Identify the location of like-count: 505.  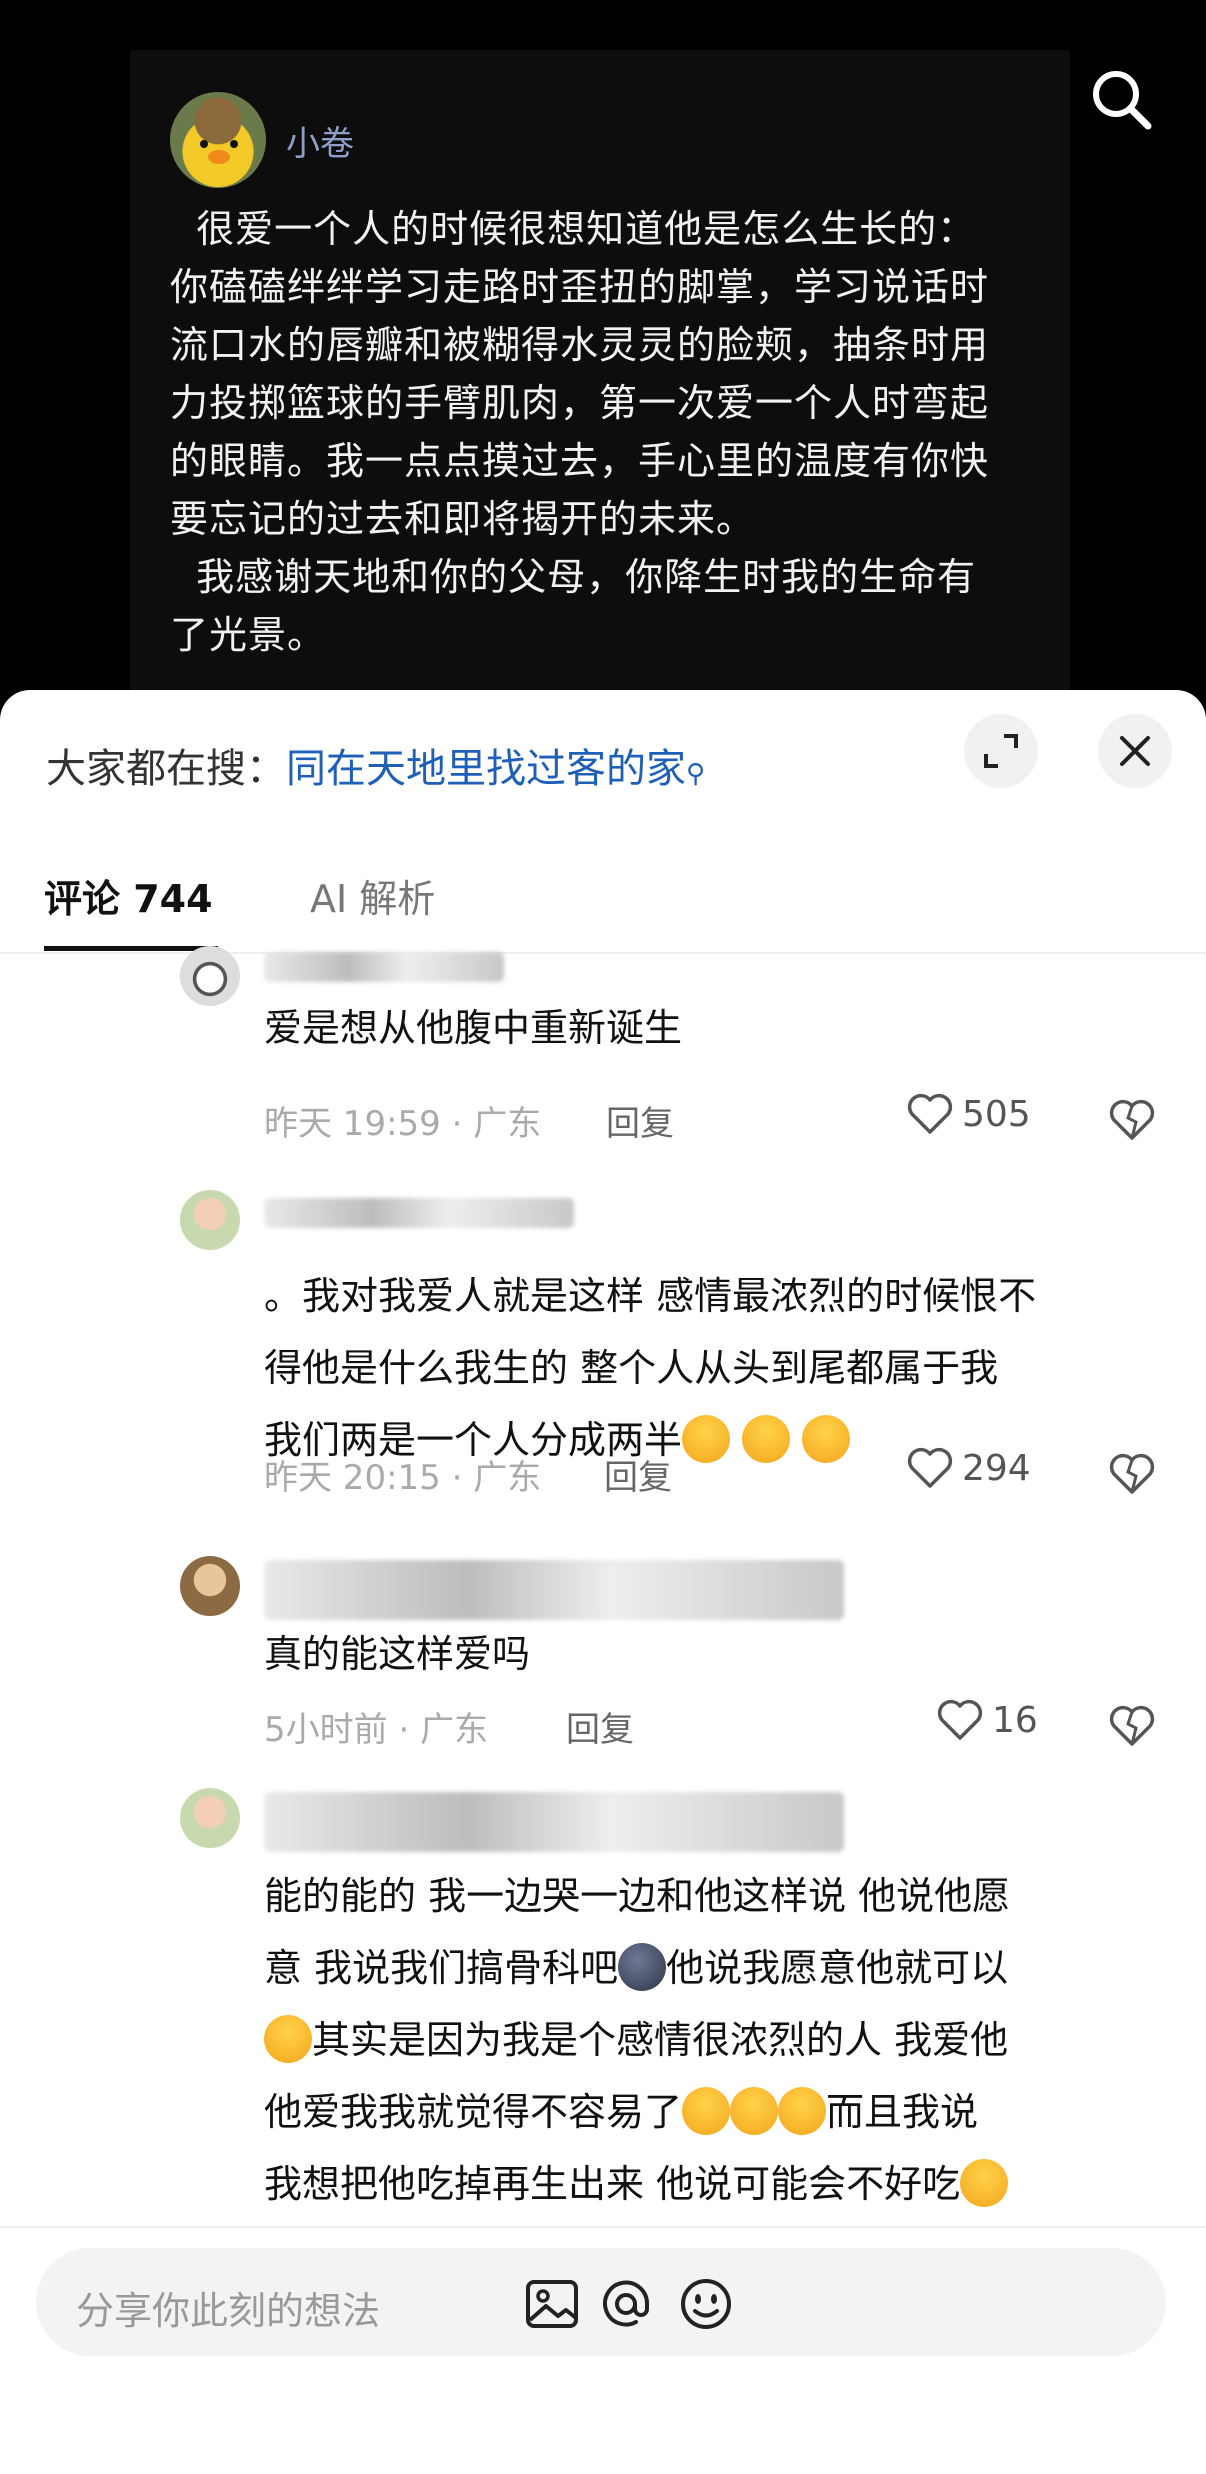
(996, 1114).